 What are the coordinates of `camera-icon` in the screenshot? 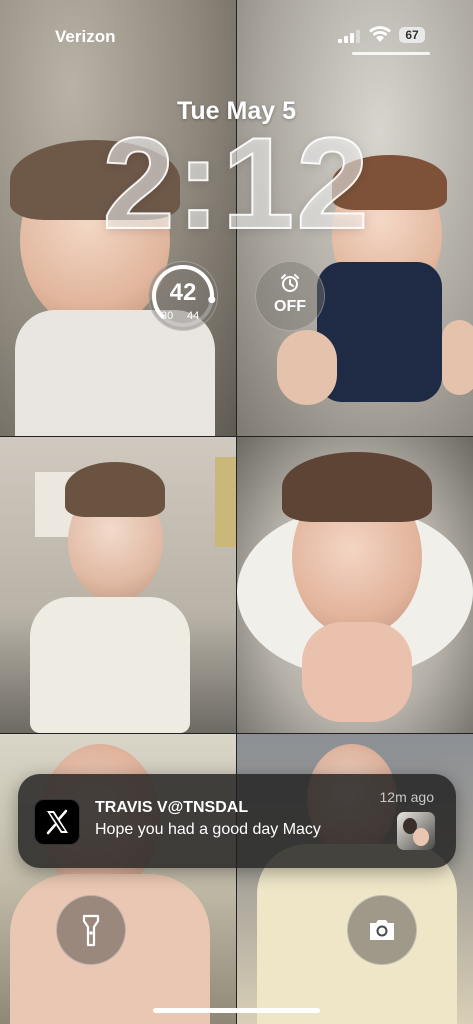 It's located at (382, 930).